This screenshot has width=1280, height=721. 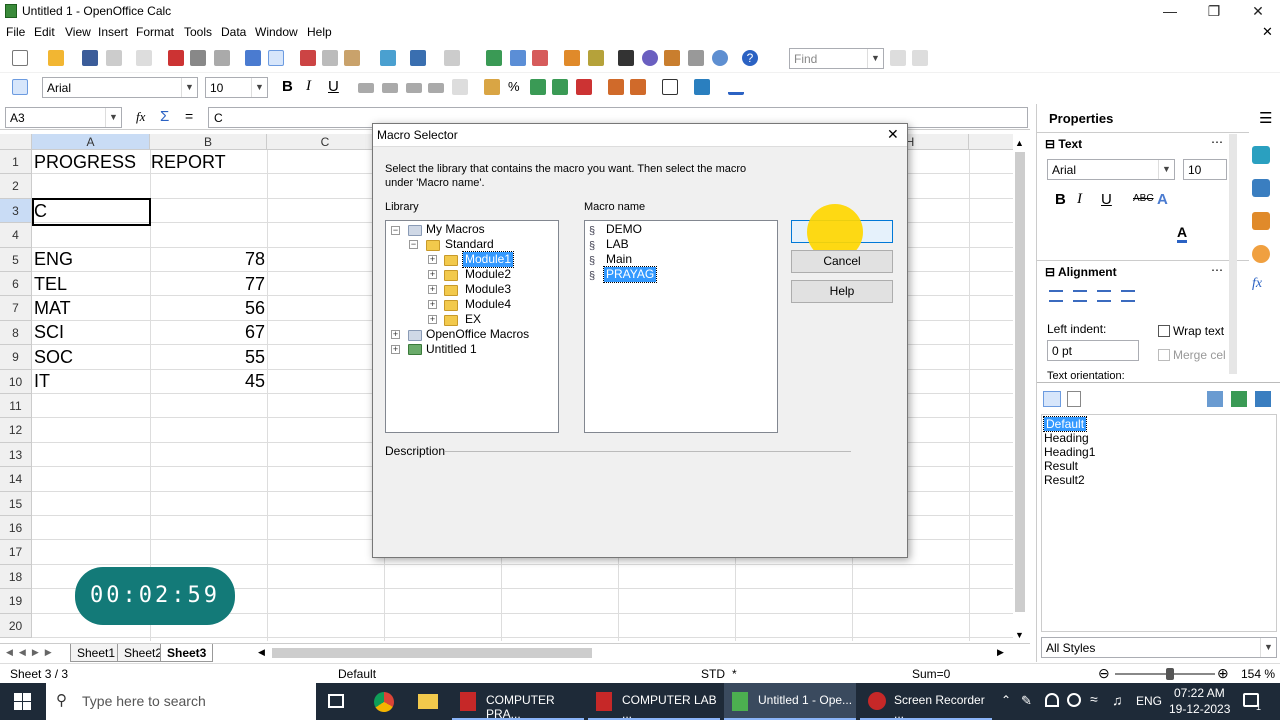 What do you see at coordinates (395, 230) in the screenshot?
I see `collapse-my-macros-icon: −` at bounding box center [395, 230].